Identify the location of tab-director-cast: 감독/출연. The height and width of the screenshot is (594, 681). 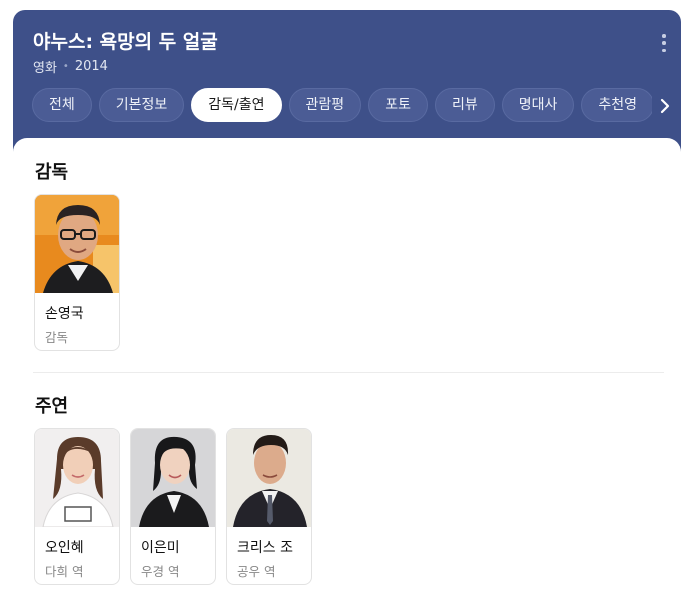
(236, 105).